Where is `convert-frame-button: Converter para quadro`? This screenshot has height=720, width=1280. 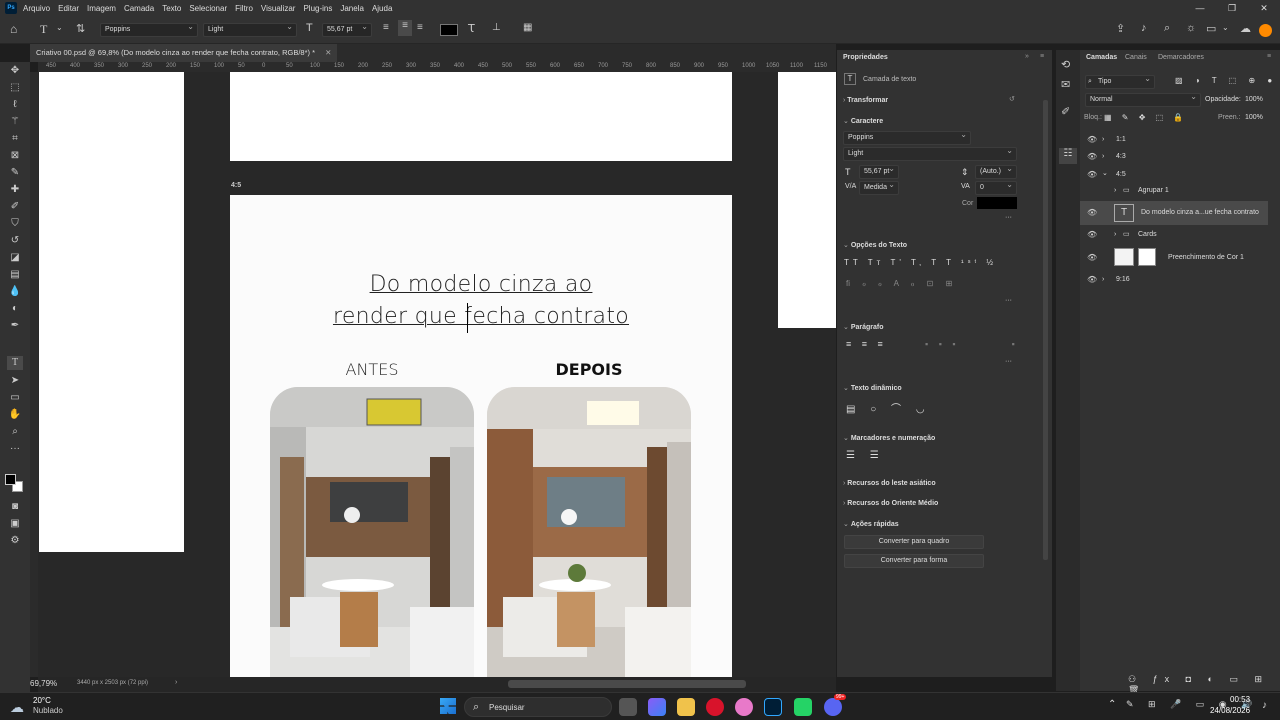 convert-frame-button: Converter para quadro is located at coordinates (914, 542).